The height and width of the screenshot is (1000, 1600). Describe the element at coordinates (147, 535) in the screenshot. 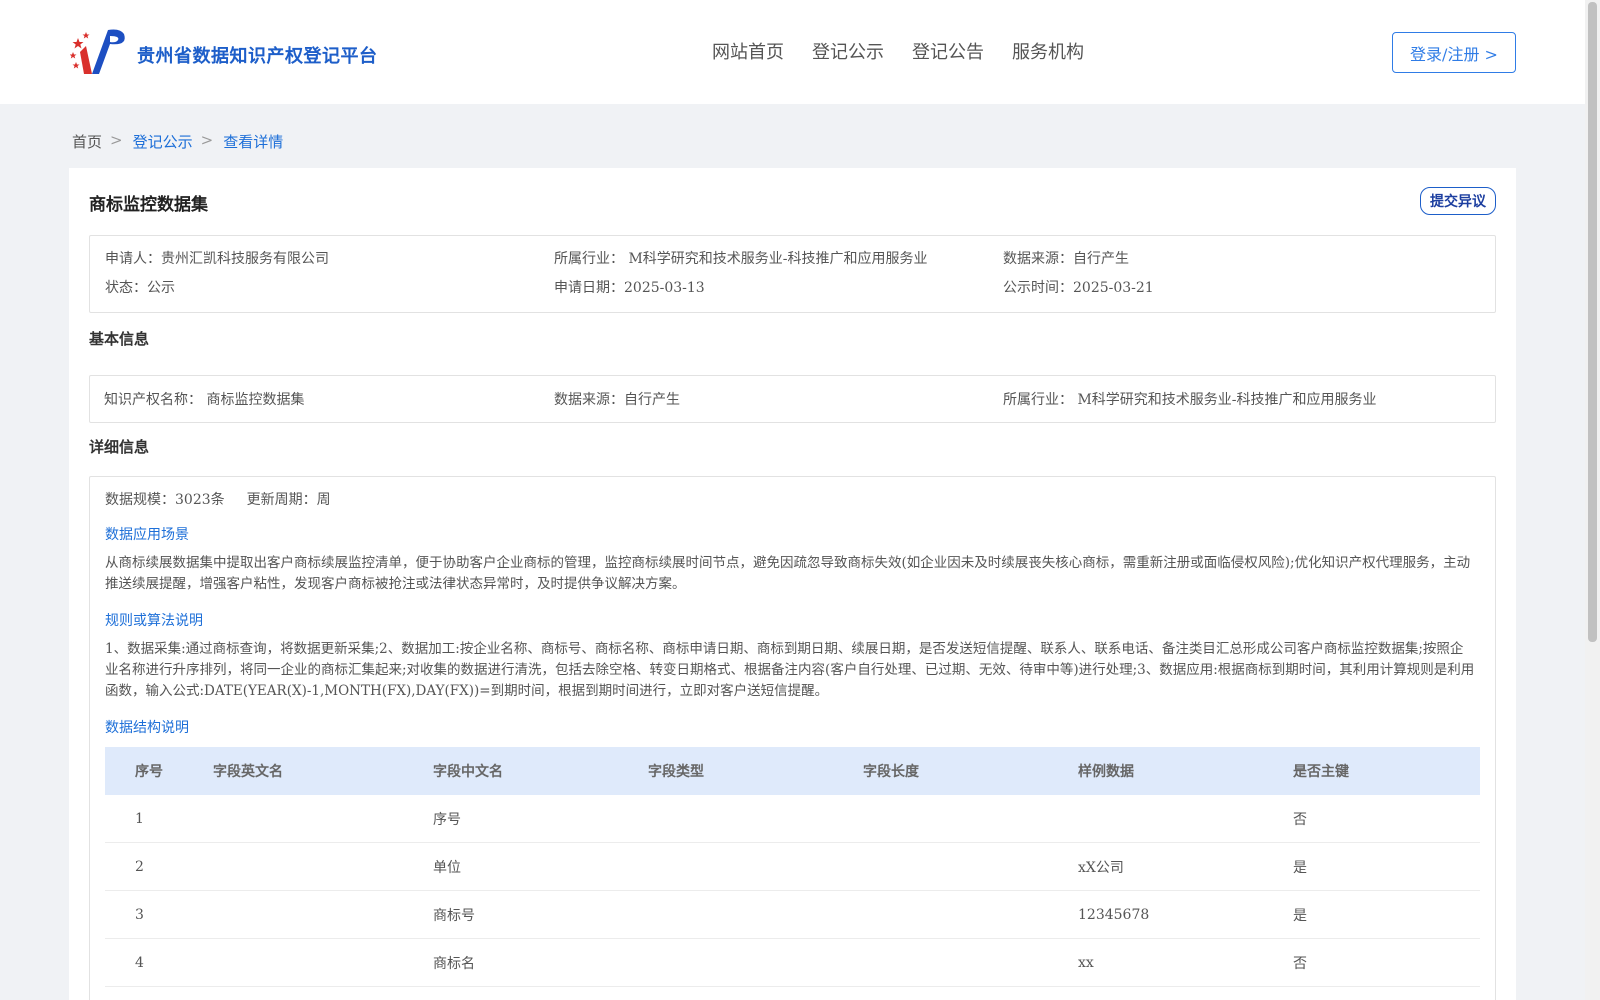

I see `scenario-heading: 数据应用场景` at that location.